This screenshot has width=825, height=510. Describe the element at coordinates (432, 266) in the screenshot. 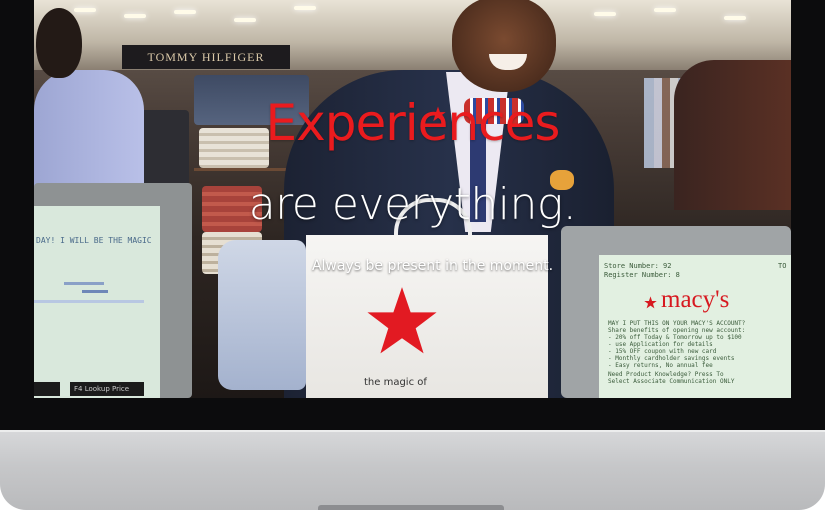

I see `tagline: Always be present in the moment.` at that location.